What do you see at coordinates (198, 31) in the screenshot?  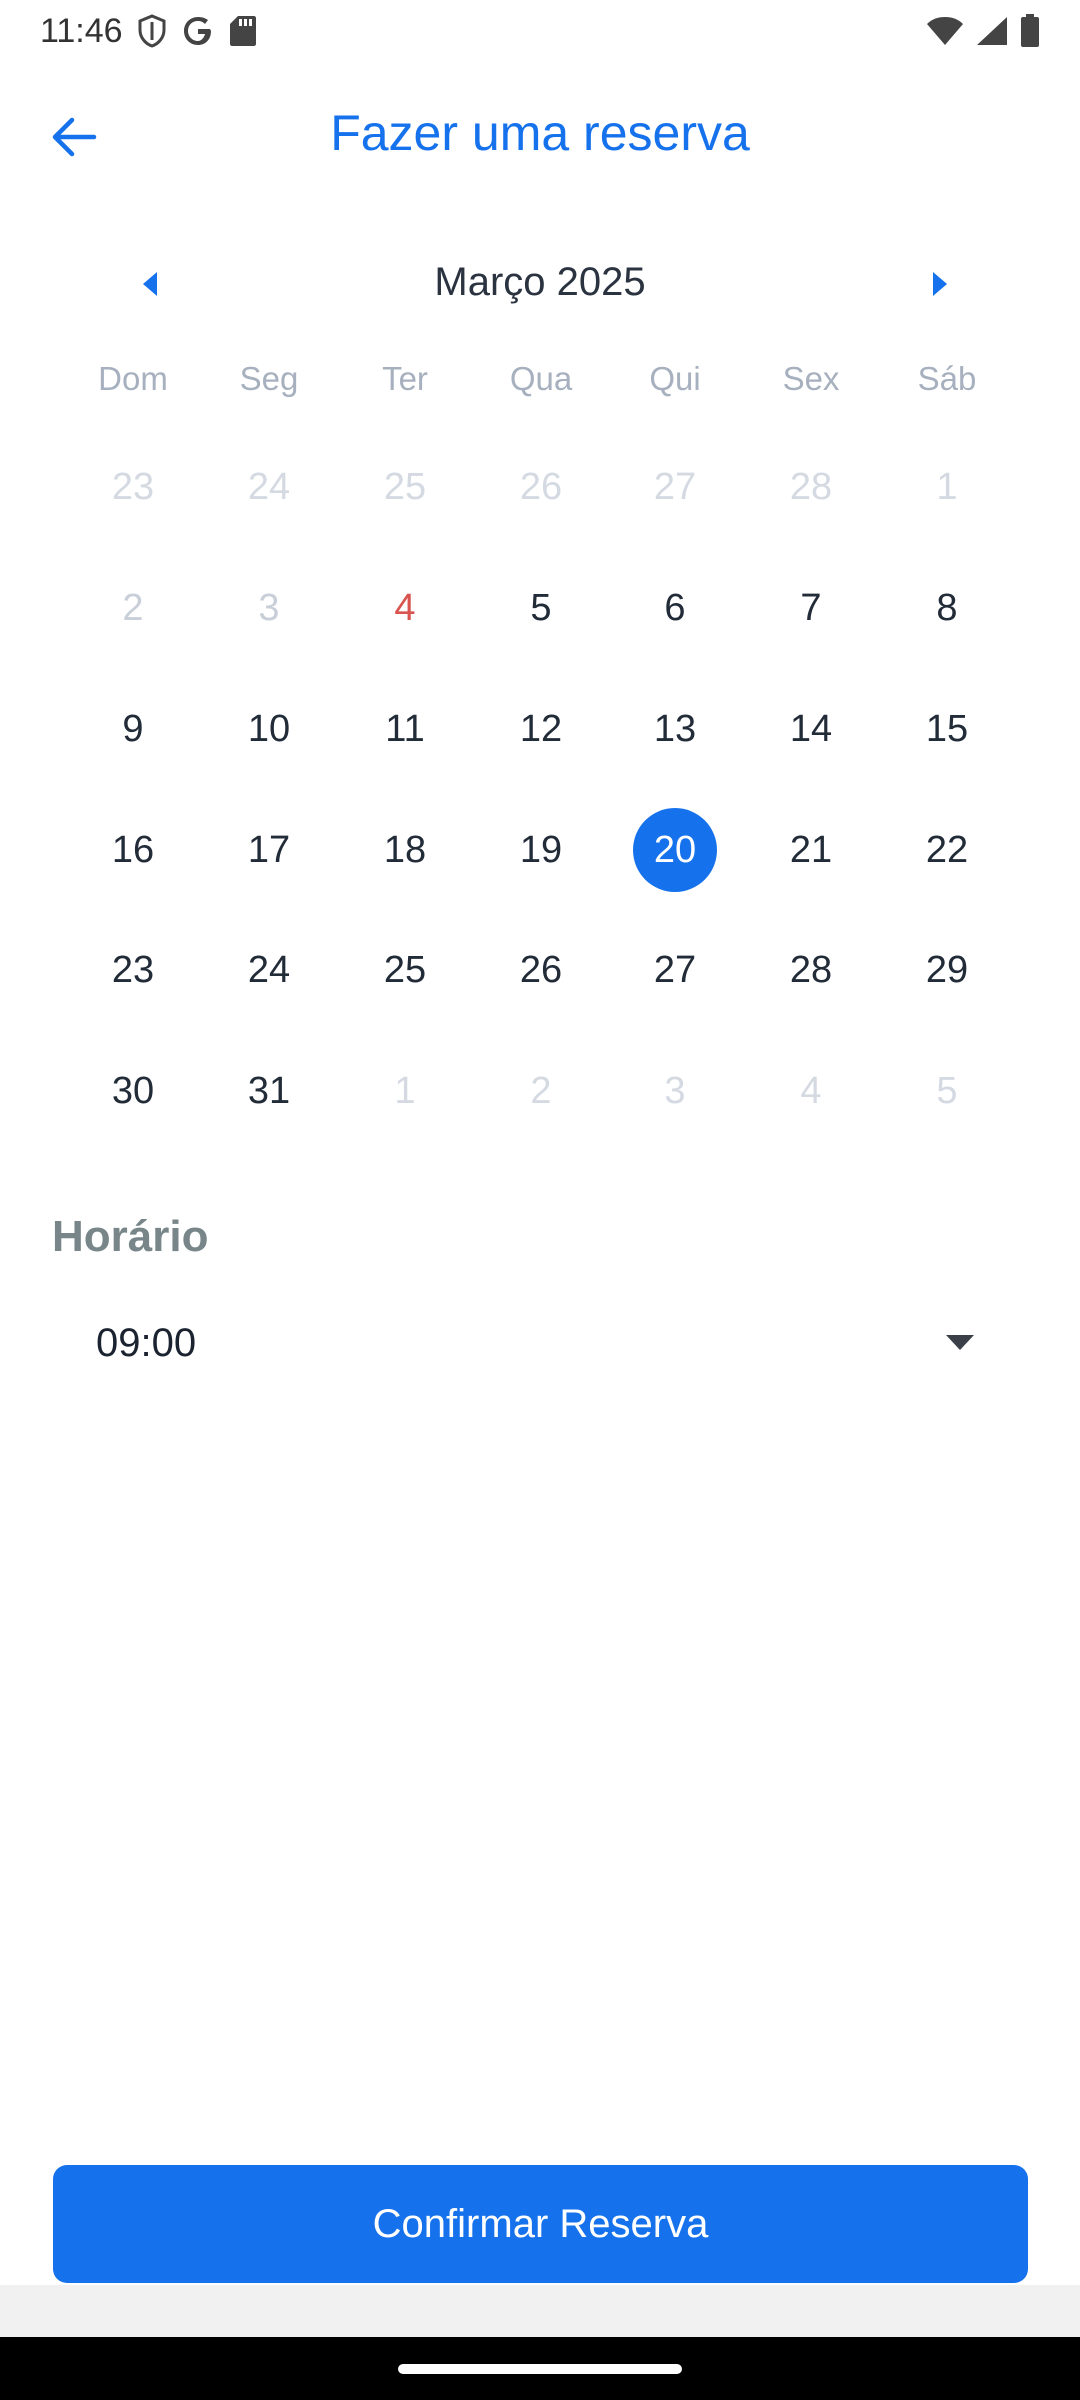 I see `google-icon` at bounding box center [198, 31].